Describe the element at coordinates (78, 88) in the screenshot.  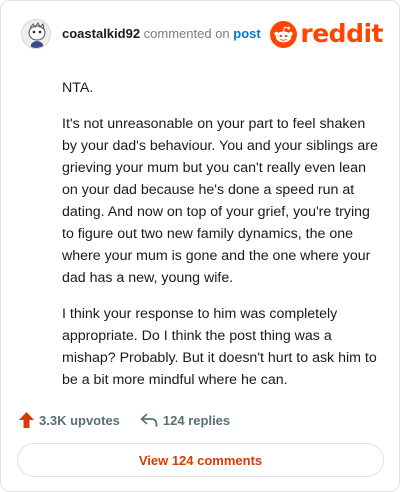
I see `comment-paragraph: NTA.` at that location.